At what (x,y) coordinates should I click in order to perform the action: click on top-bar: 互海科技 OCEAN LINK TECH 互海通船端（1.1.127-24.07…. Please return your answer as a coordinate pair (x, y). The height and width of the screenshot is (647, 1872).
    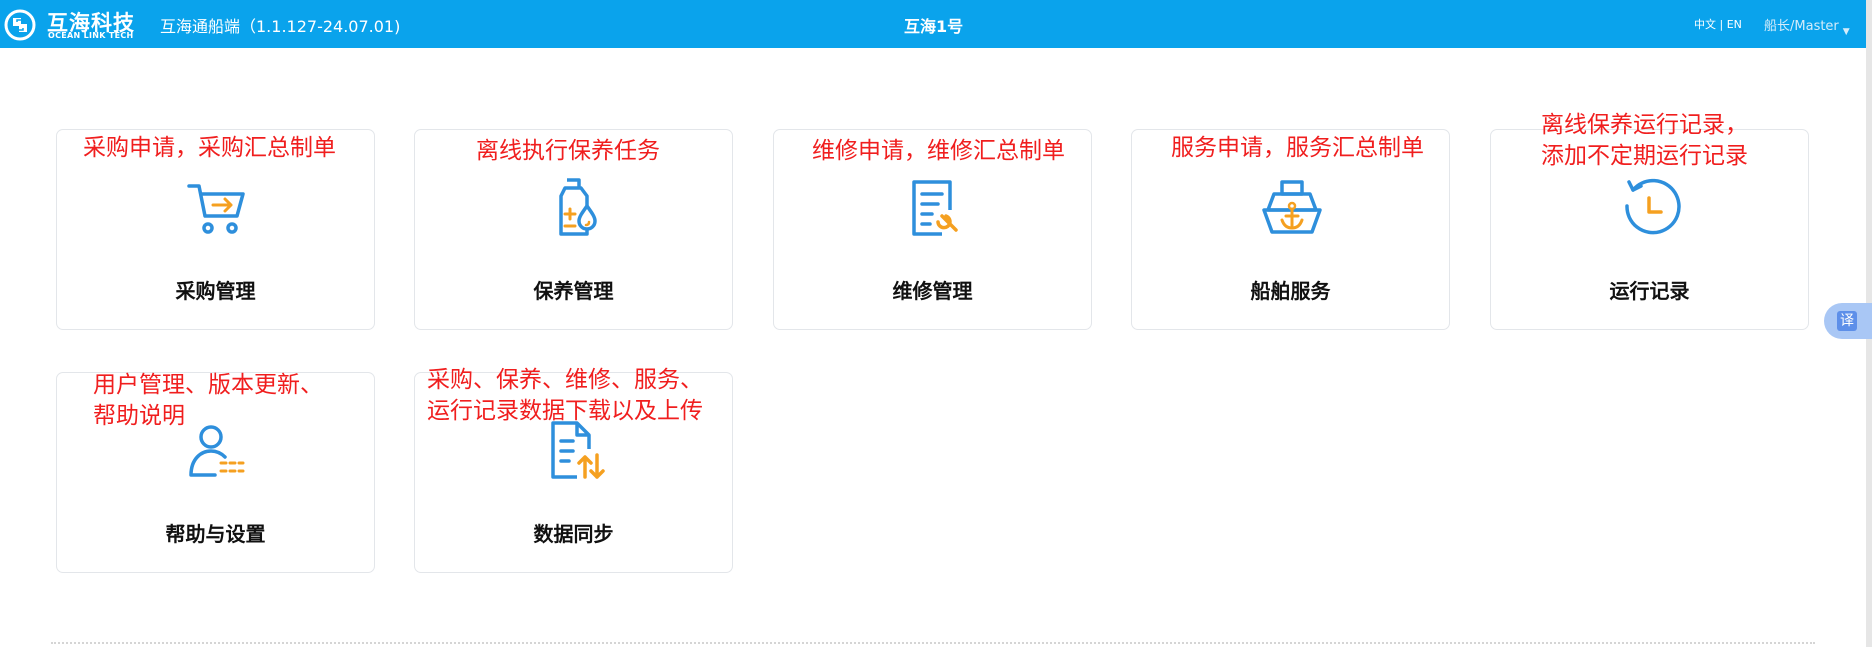
    Looking at the image, I should click on (933, 24).